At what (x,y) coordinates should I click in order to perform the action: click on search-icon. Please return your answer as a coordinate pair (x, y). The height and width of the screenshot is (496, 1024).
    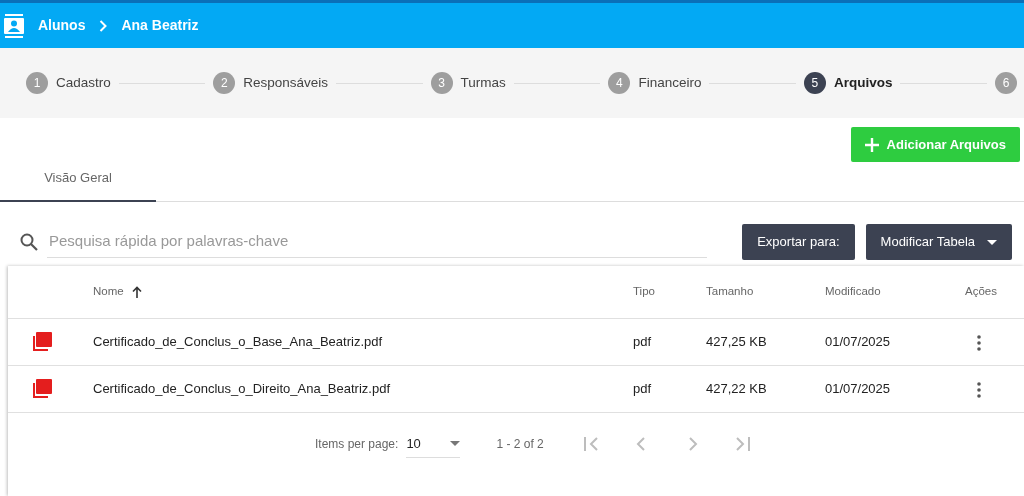
    Looking at the image, I should click on (29, 242).